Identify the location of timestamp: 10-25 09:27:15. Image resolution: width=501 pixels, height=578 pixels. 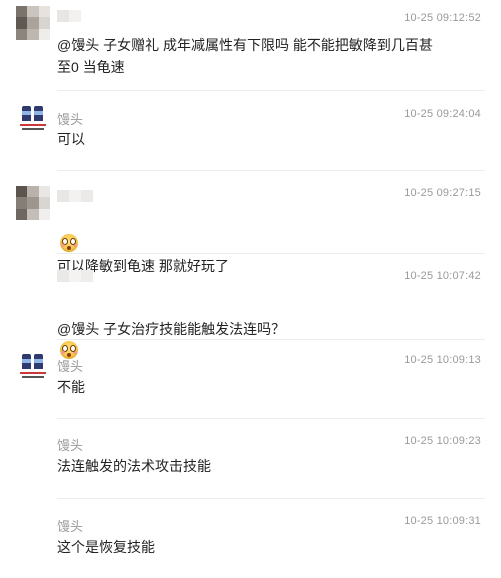
(442, 193).